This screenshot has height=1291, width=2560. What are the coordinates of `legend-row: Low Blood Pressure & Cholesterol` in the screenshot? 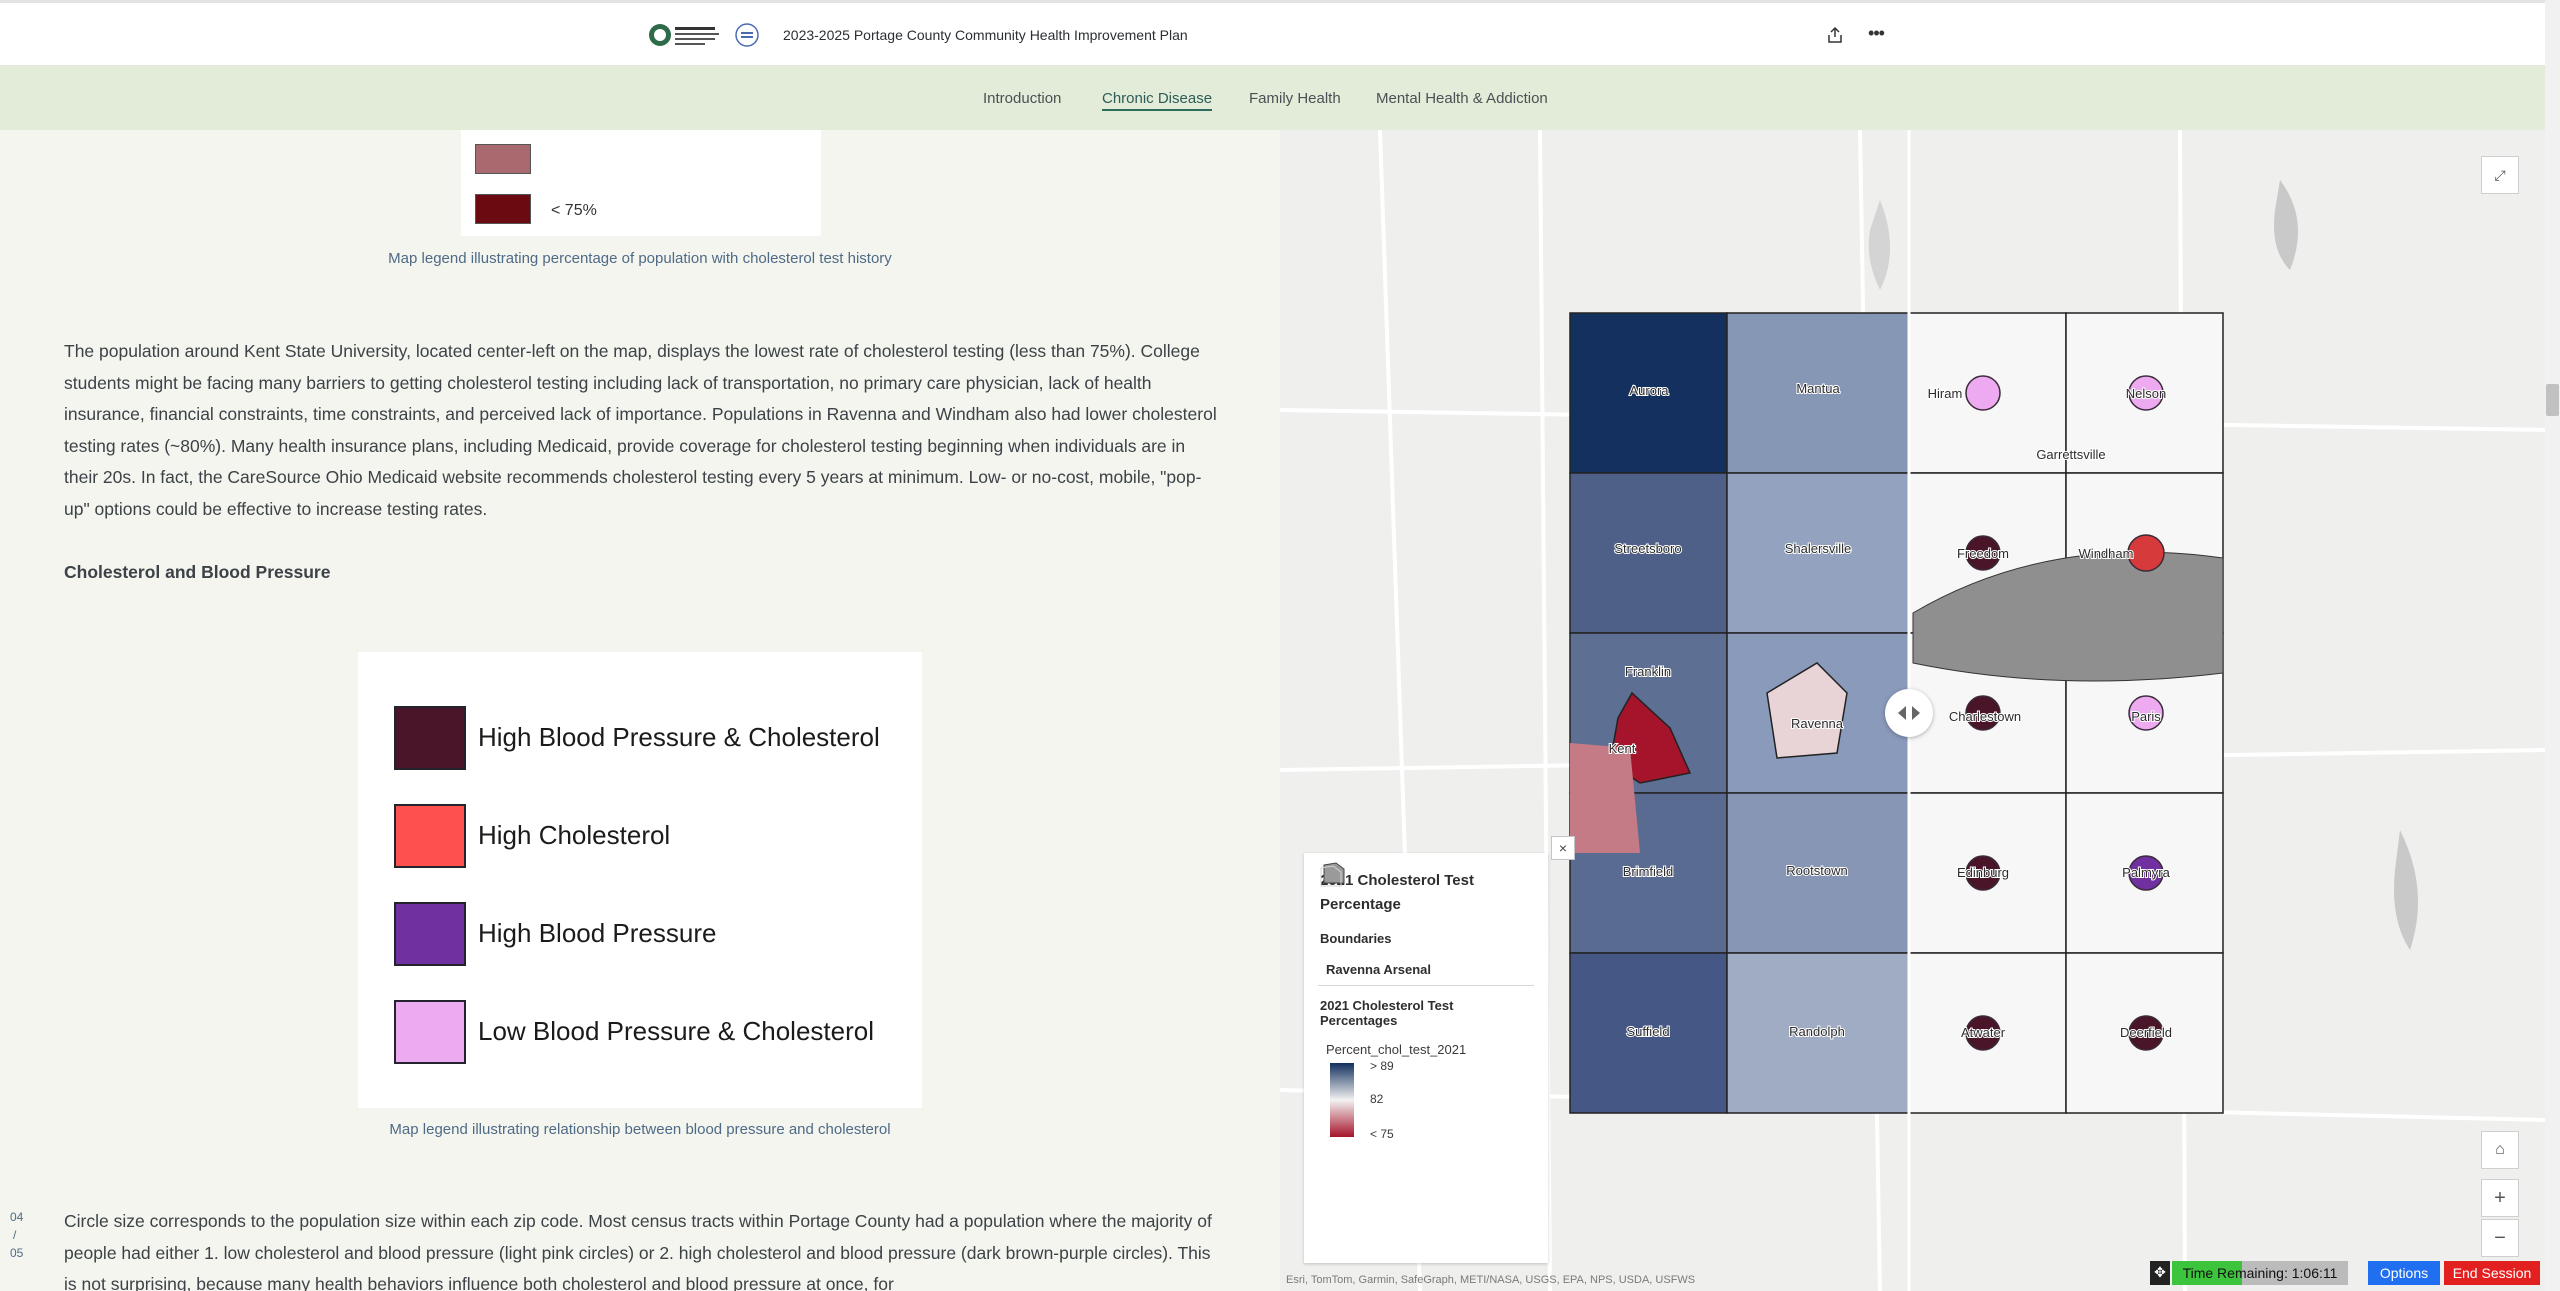 It's located at (654, 1032).